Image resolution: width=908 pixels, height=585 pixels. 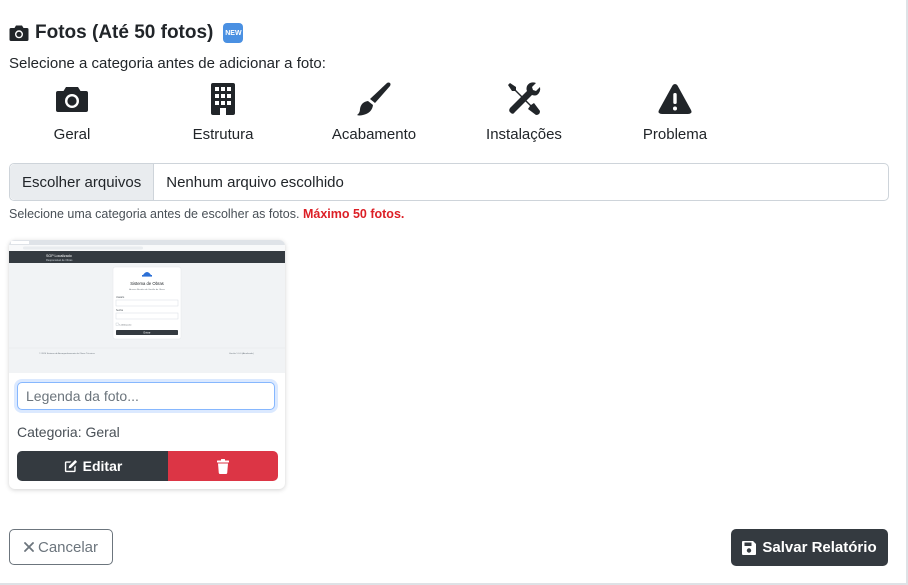 I want to click on edit-photo-label: Editar, so click(x=102, y=466).